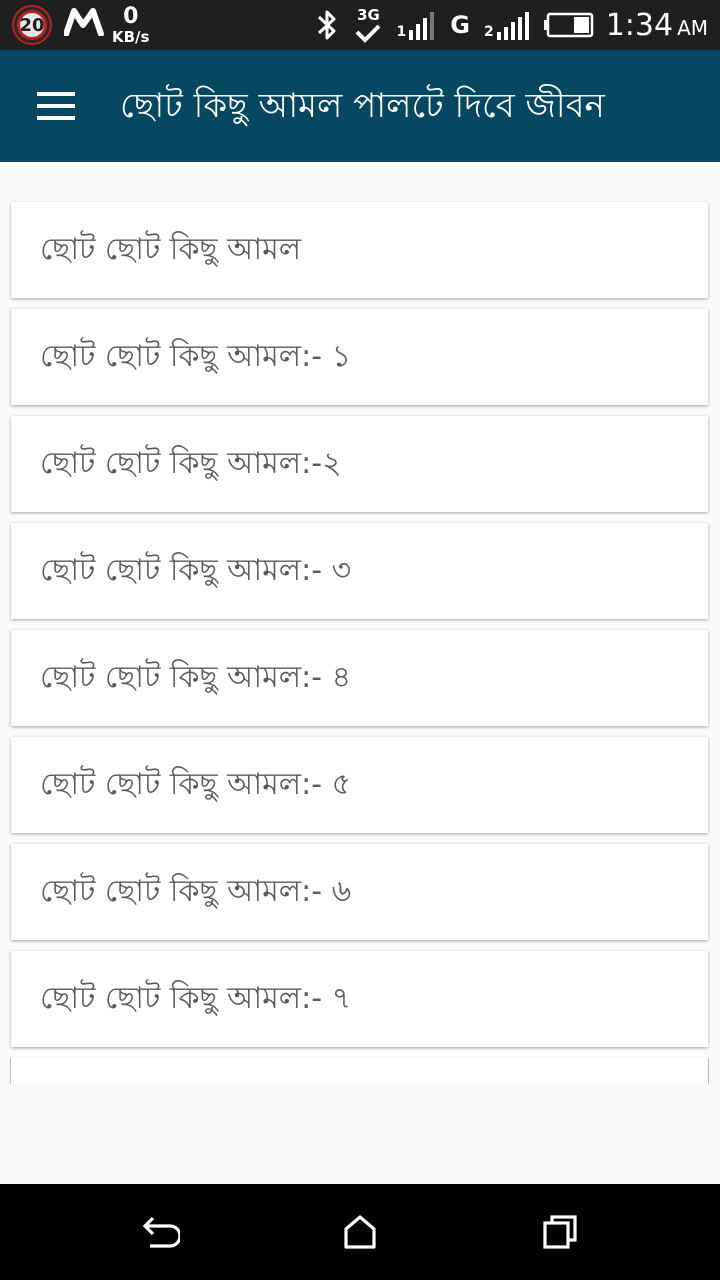  What do you see at coordinates (359, 785) in the screenshot?
I see `list-item: ছোট ছোট কিছু আমল:- ৫` at bounding box center [359, 785].